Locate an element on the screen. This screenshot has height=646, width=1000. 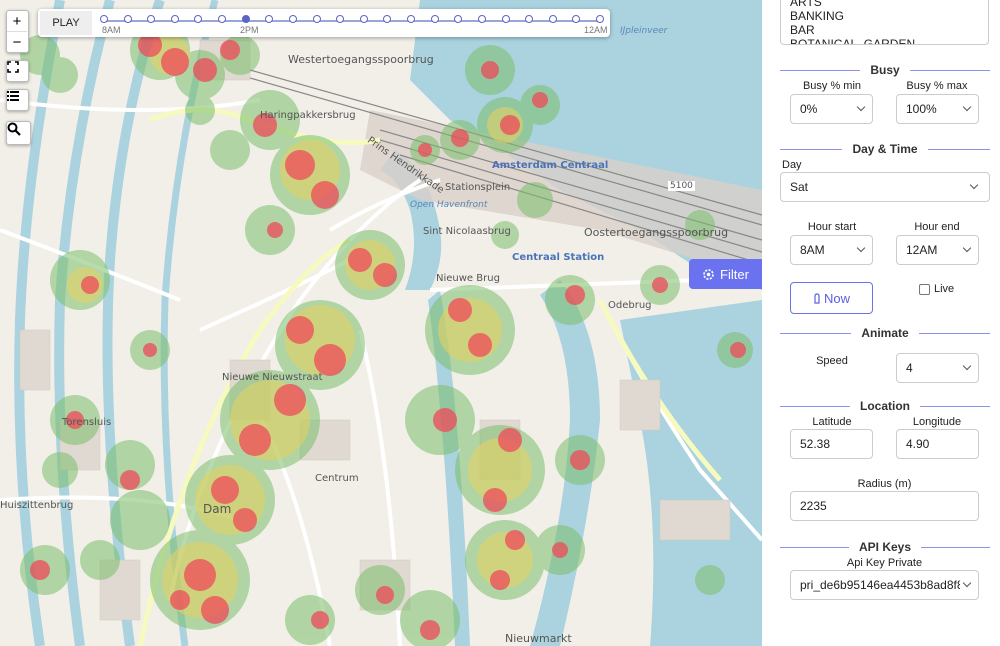
hand-pointer-icon is located at coordinates (817, 298).